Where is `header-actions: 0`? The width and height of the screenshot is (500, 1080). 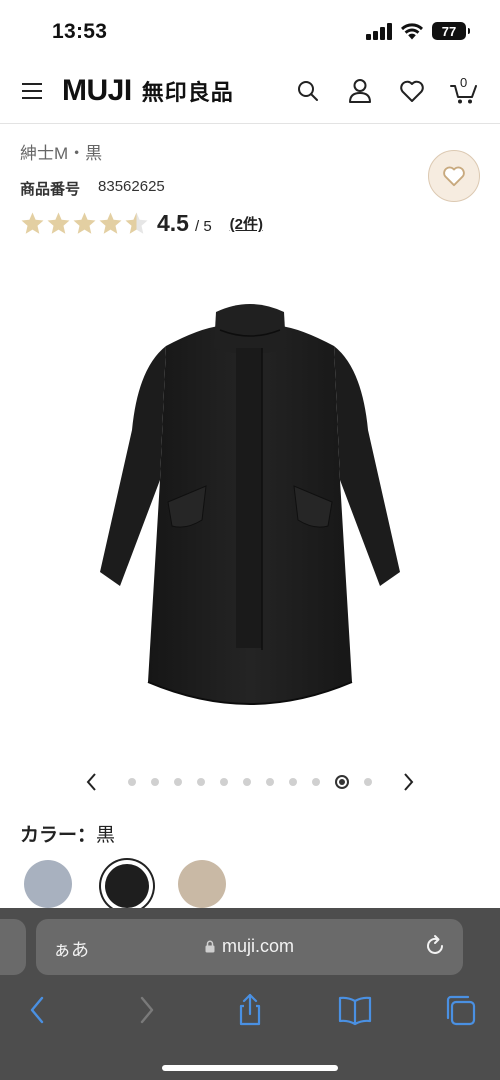 header-actions: 0 is located at coordinates (386, 90).